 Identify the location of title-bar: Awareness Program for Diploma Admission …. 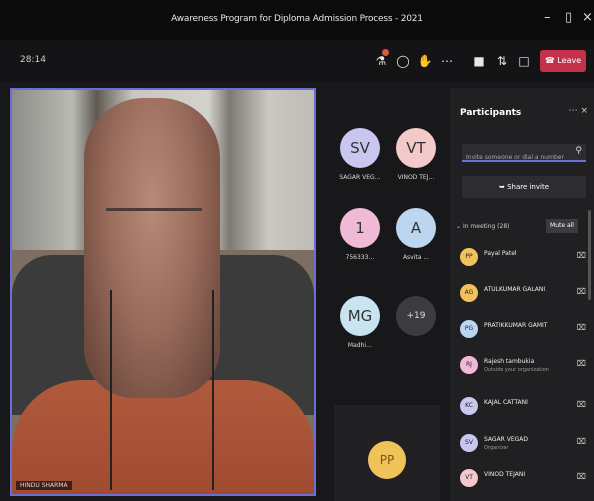
(297, 20).